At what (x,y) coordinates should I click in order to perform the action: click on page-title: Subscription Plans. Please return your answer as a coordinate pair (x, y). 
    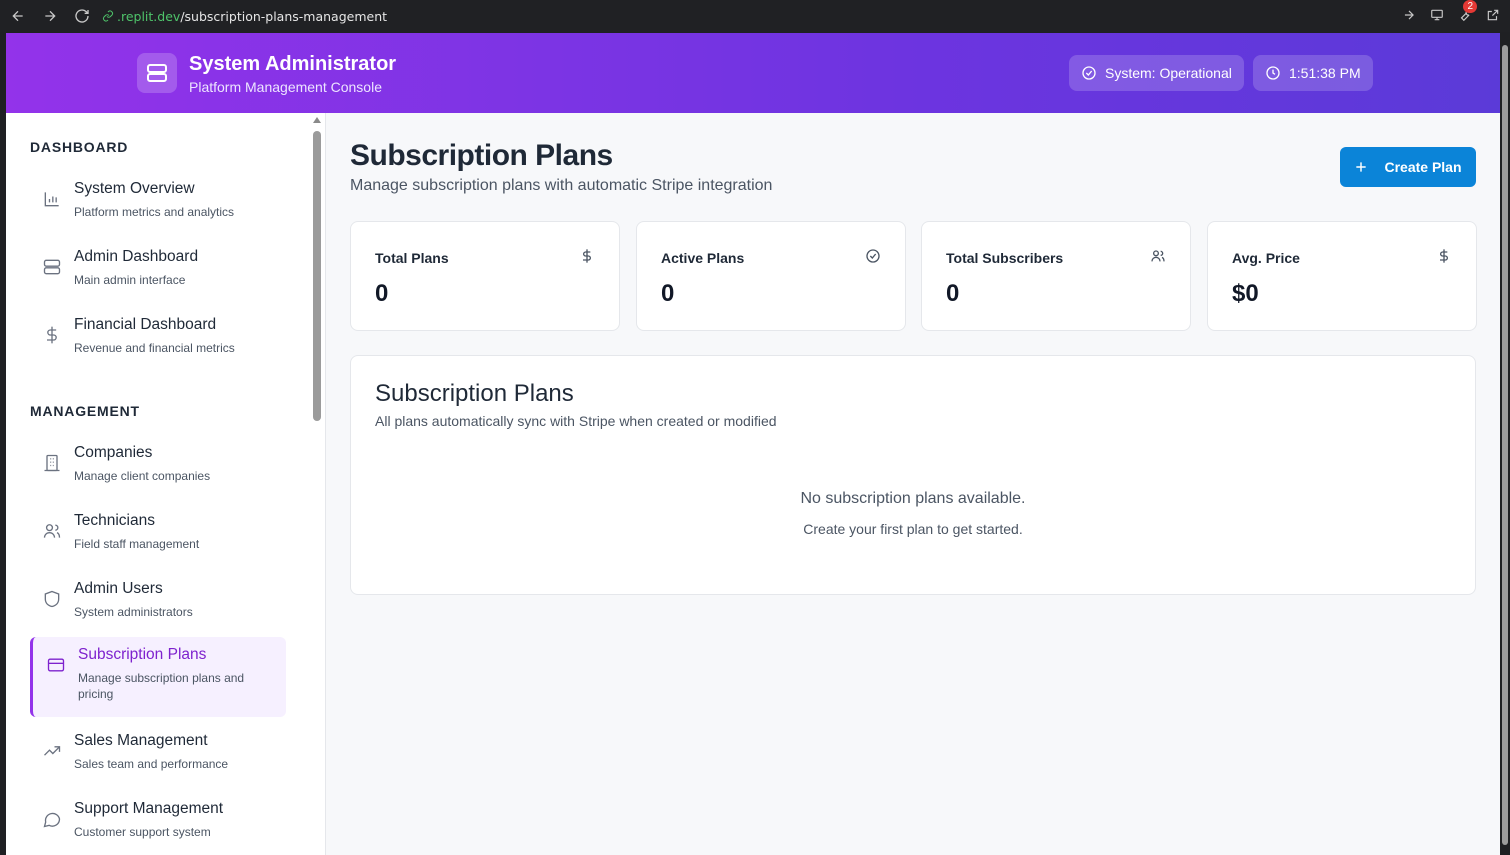
    Looking at the image, I should click on (481, 155).